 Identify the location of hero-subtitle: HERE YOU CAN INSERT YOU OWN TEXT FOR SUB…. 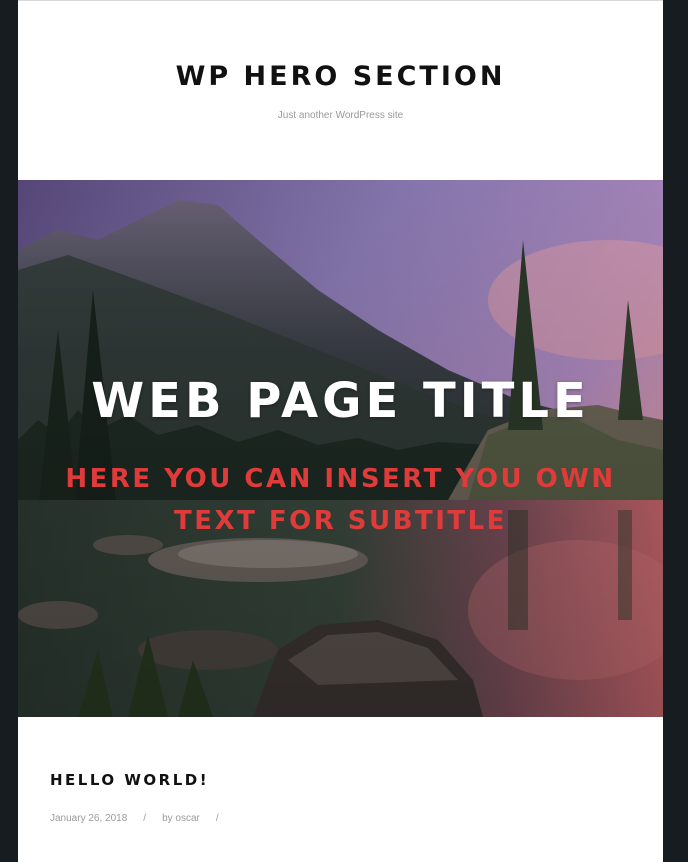
(340, 500).